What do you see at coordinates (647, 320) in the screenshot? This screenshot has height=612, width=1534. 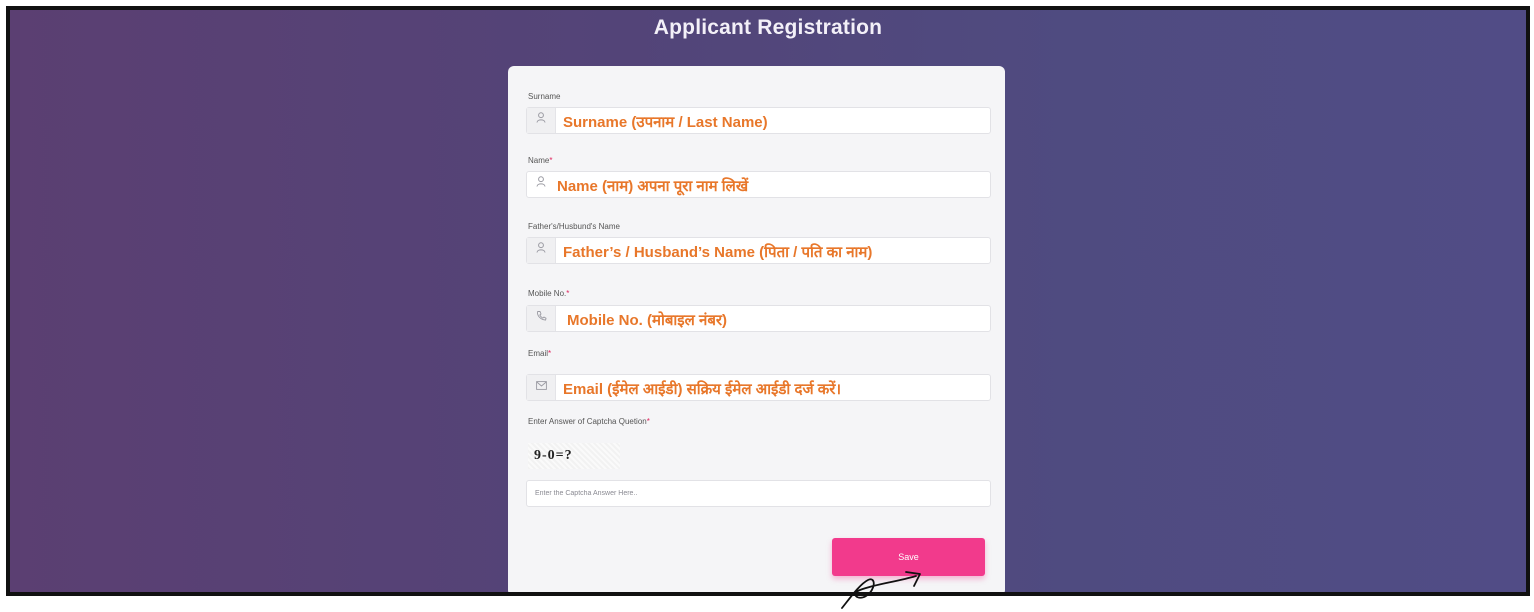 I see `mobile-value: Mobile No. (मोबाइल नंबर)` at bounding box center [647, 320].